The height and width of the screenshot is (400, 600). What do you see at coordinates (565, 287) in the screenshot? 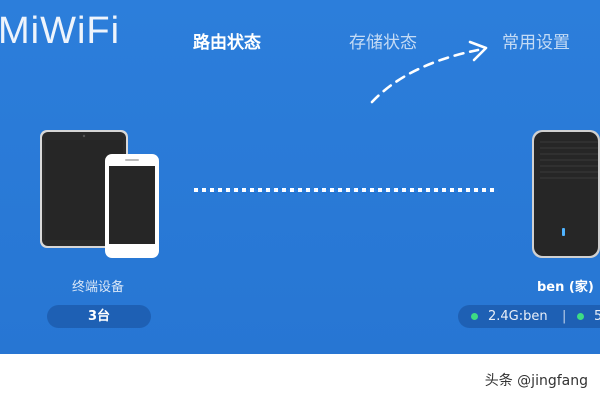
I see `router-name: ben (家)` at bounding box center [565, 287].